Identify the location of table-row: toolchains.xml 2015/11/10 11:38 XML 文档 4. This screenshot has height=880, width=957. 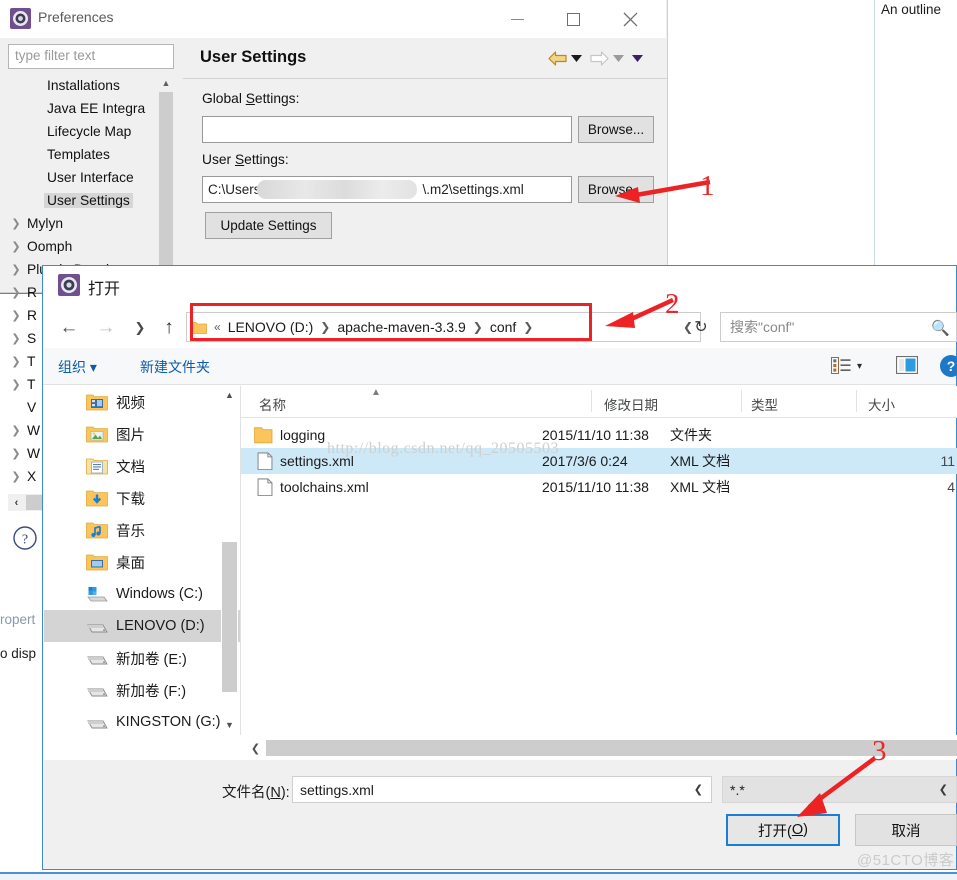
(599, 487).